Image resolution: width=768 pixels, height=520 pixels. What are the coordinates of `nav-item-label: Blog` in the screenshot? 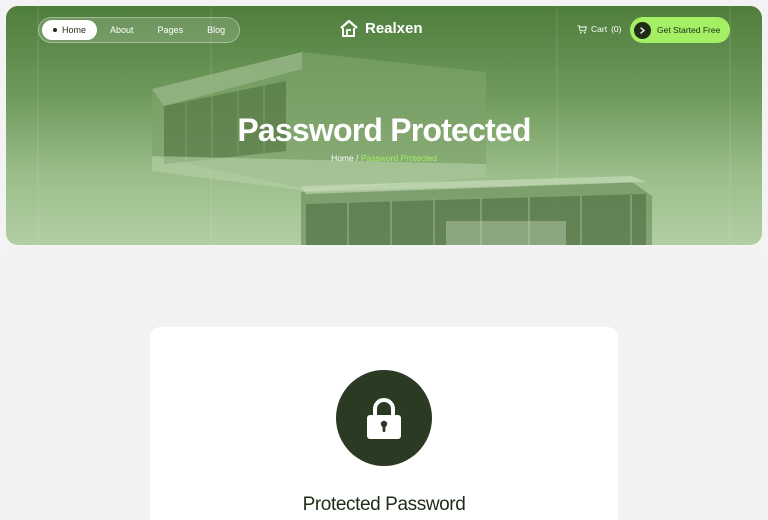 It's located at (216, 30).